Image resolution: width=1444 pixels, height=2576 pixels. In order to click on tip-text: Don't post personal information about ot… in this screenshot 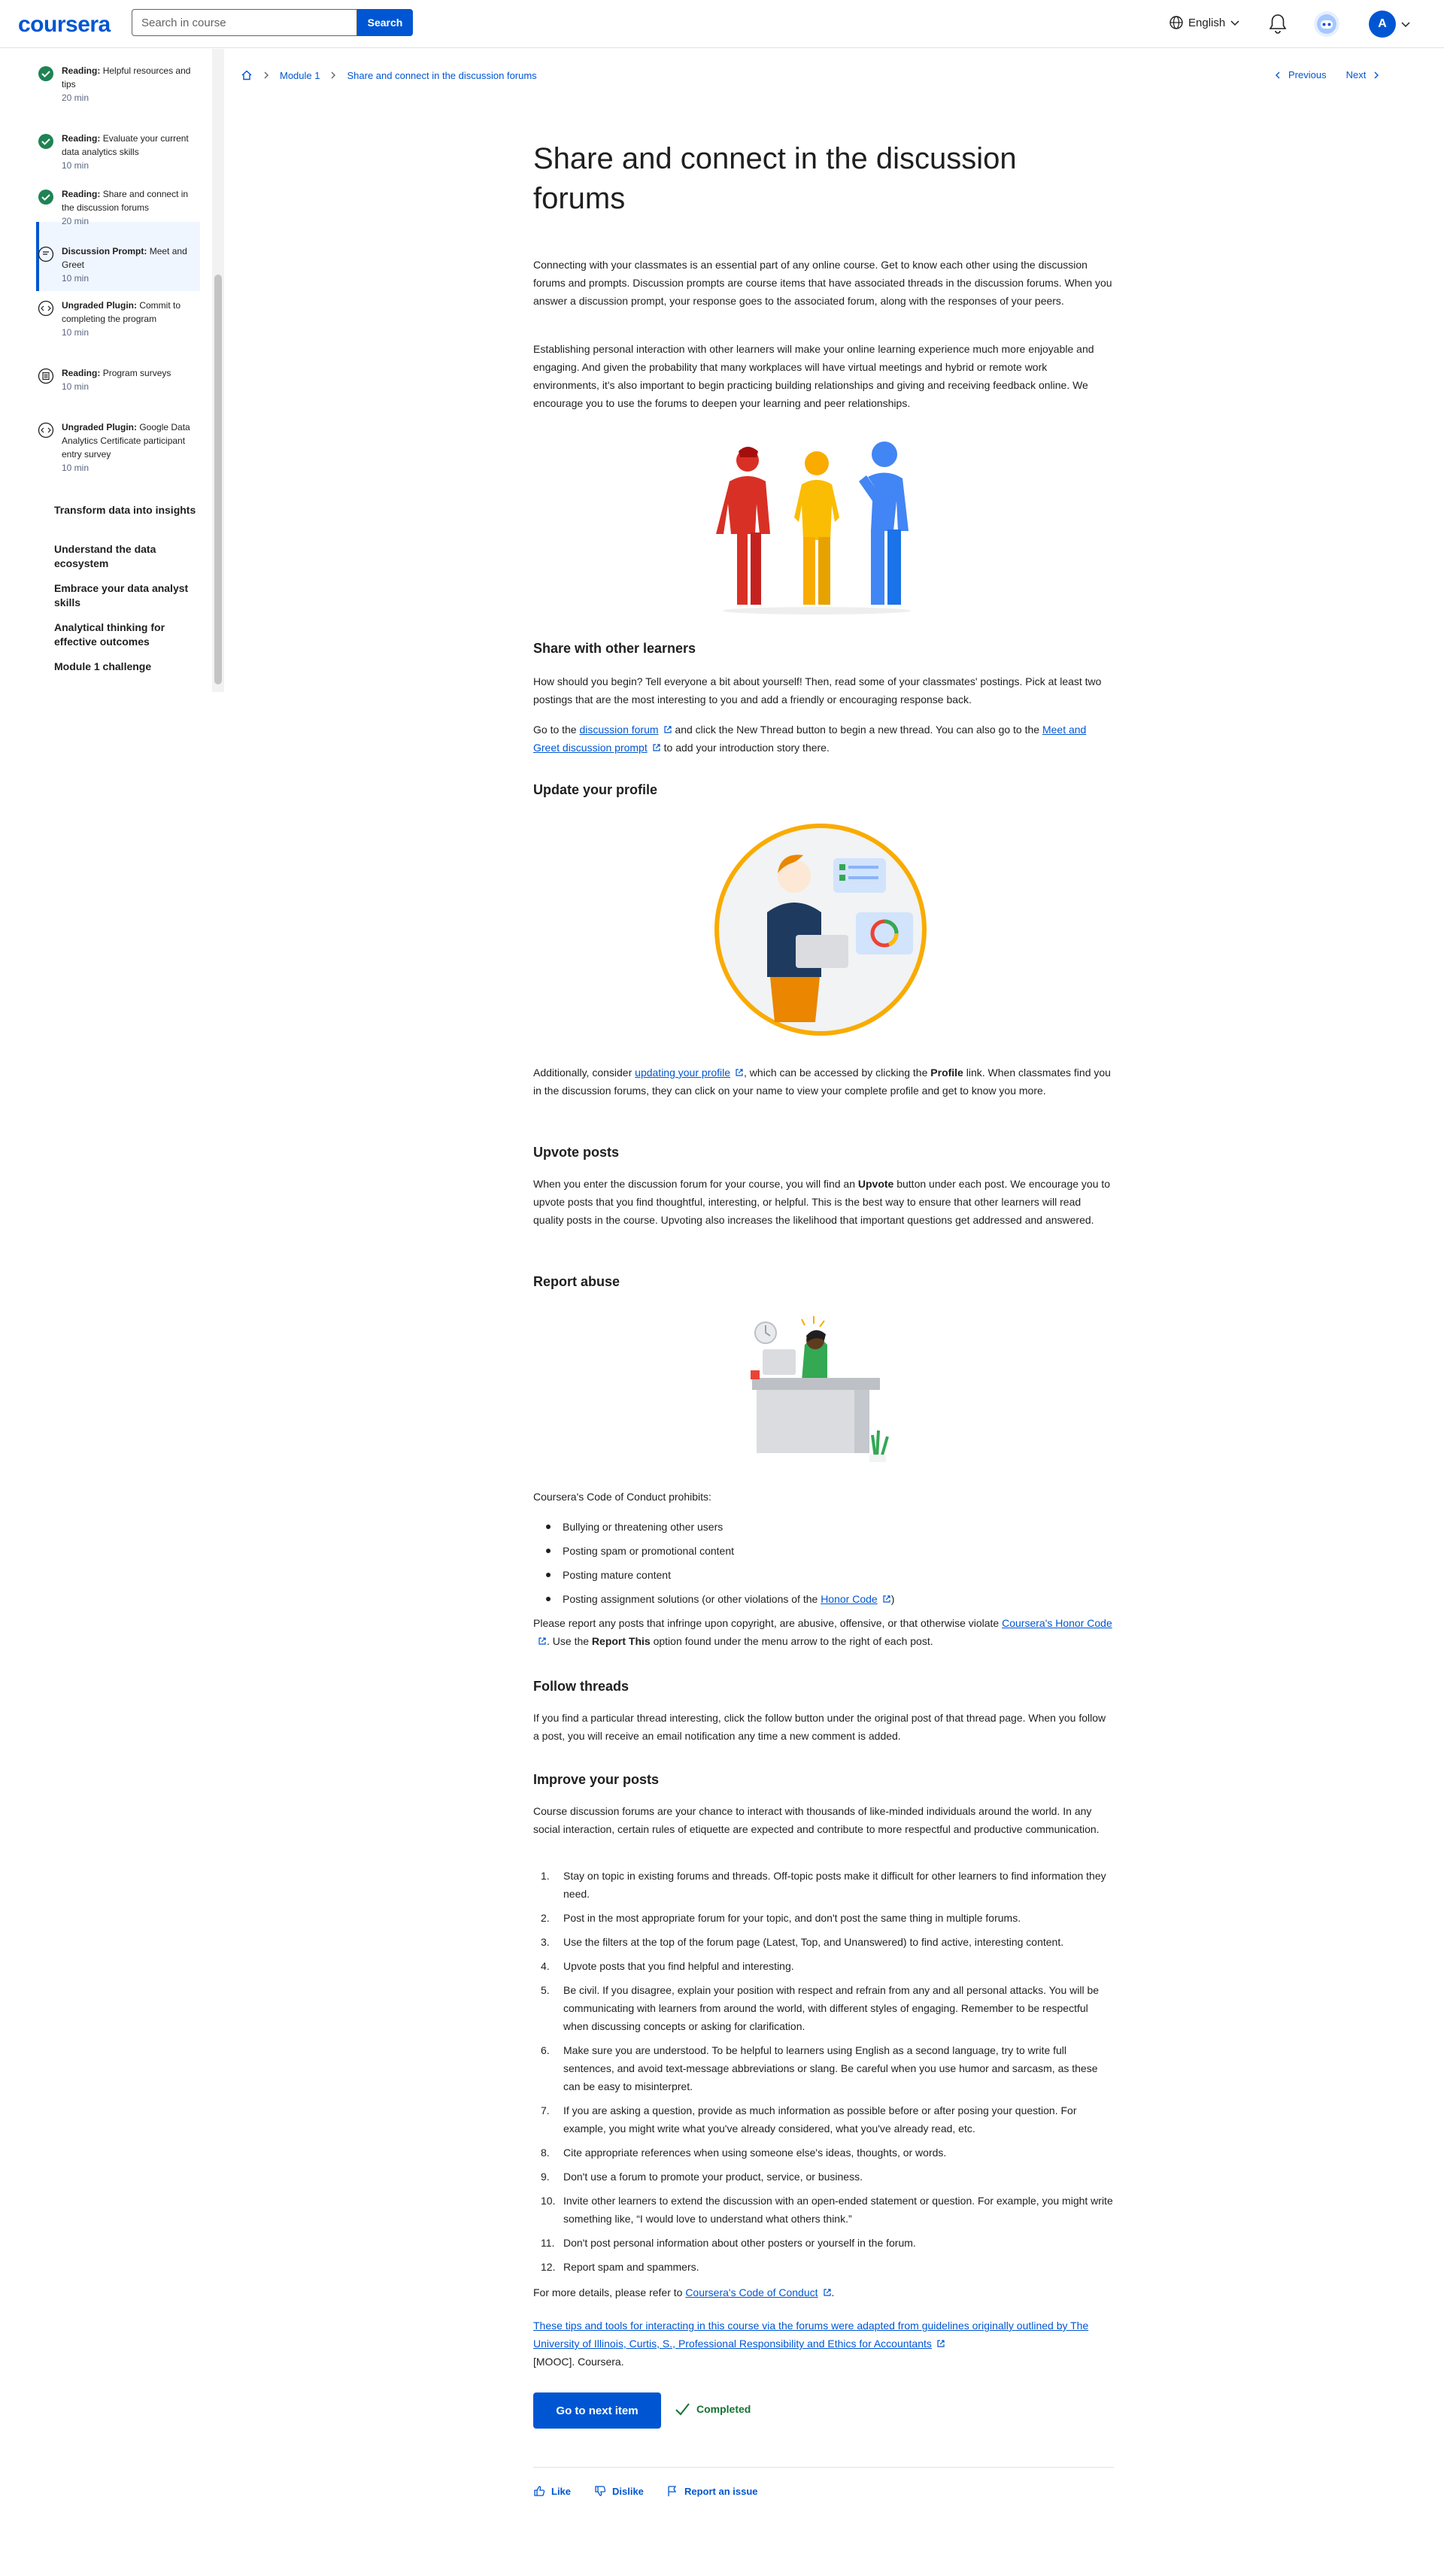, I will do `click(739, 2243)`.